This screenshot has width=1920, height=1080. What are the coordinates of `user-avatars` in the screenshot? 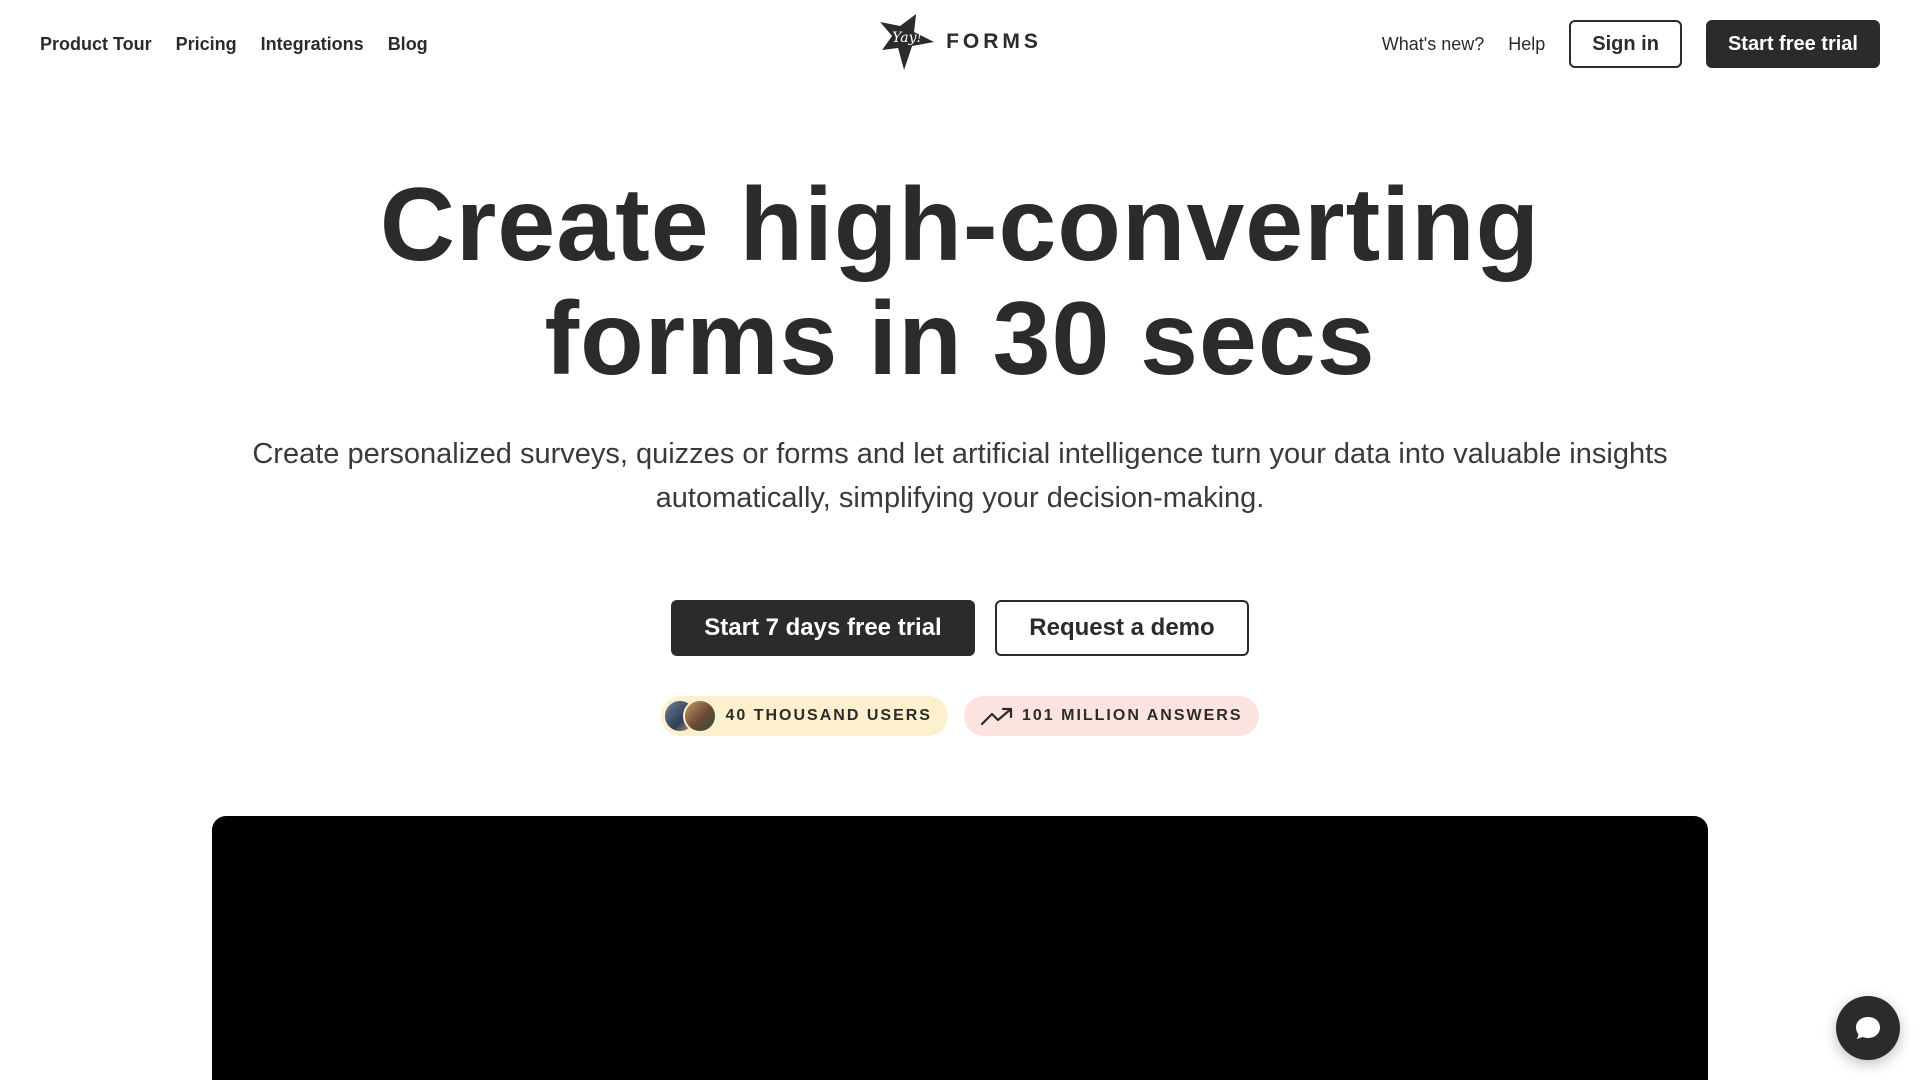 It's located at (690, 716).